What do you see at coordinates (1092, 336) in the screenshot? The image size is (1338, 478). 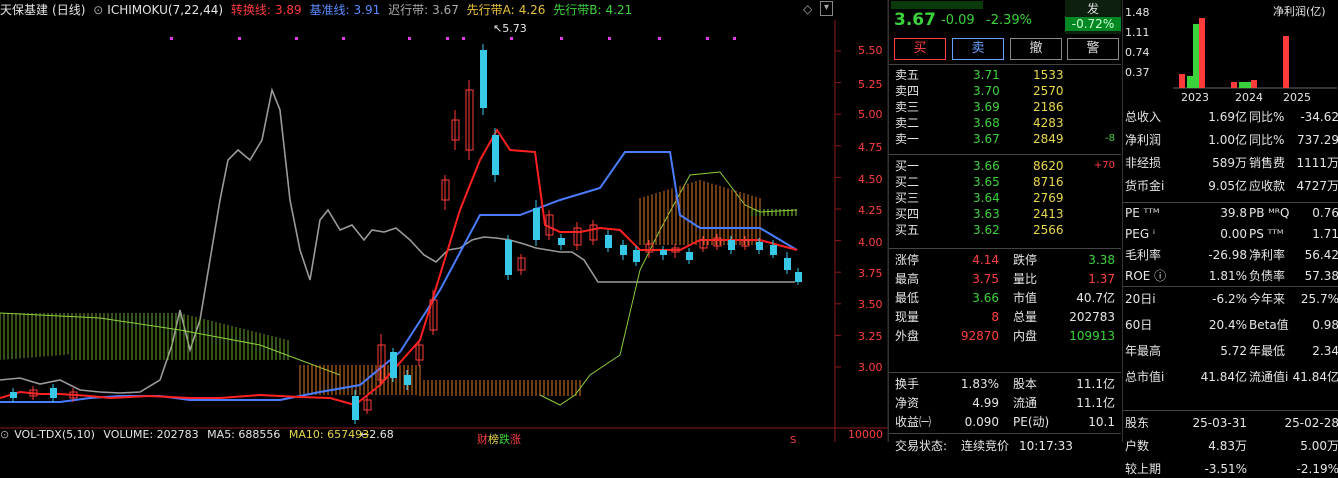 I see `stat-value: 109913` at bounding box center [1092, 336].